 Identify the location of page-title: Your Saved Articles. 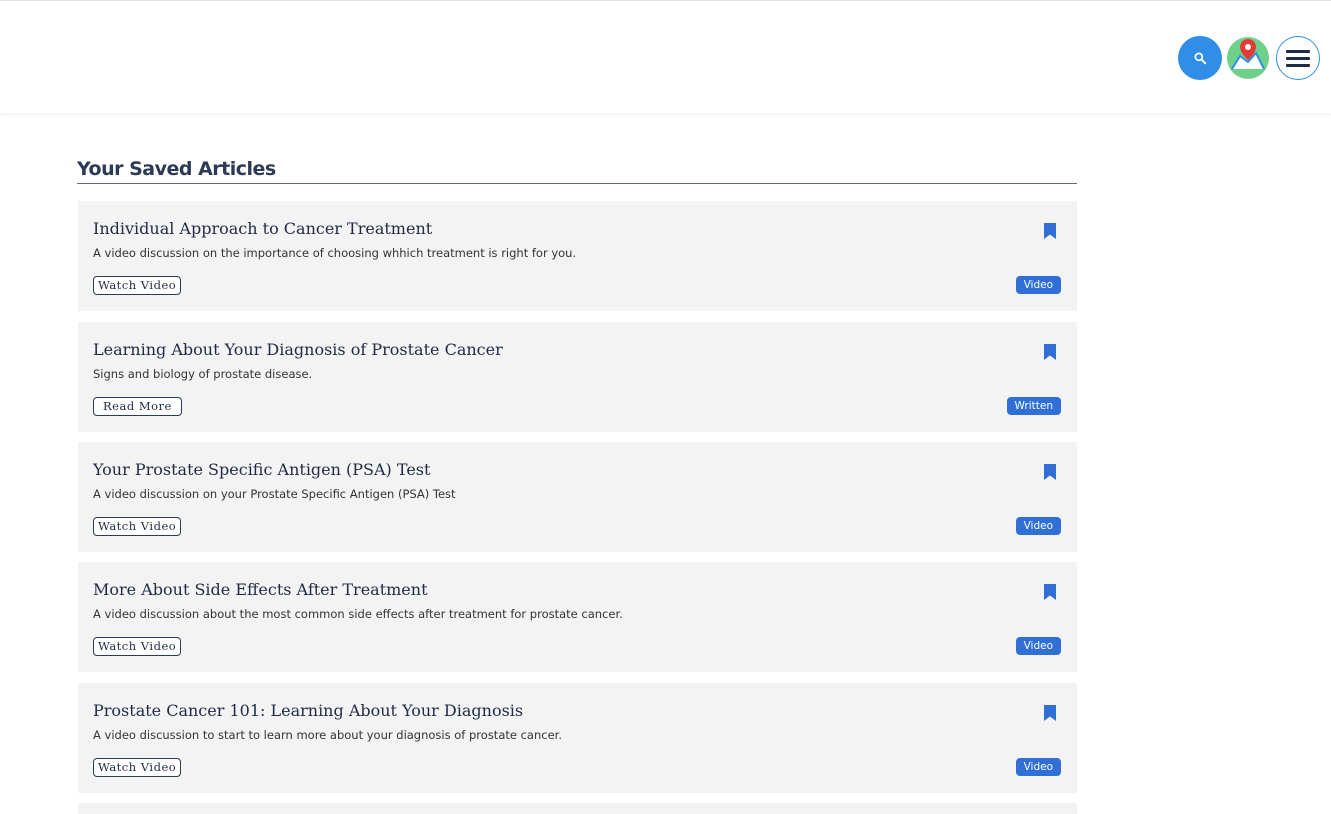
(176, 169).